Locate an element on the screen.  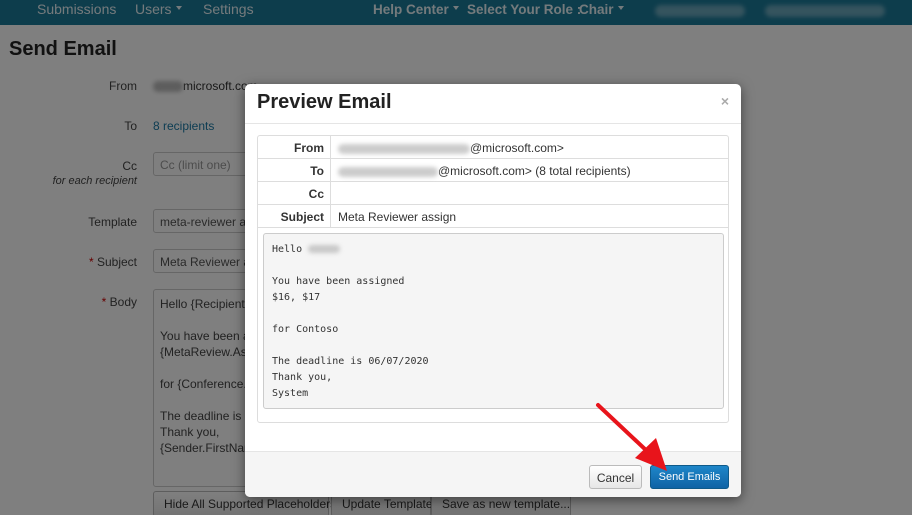
preview-cc-label: Cc is located at coordinates (294, 193).